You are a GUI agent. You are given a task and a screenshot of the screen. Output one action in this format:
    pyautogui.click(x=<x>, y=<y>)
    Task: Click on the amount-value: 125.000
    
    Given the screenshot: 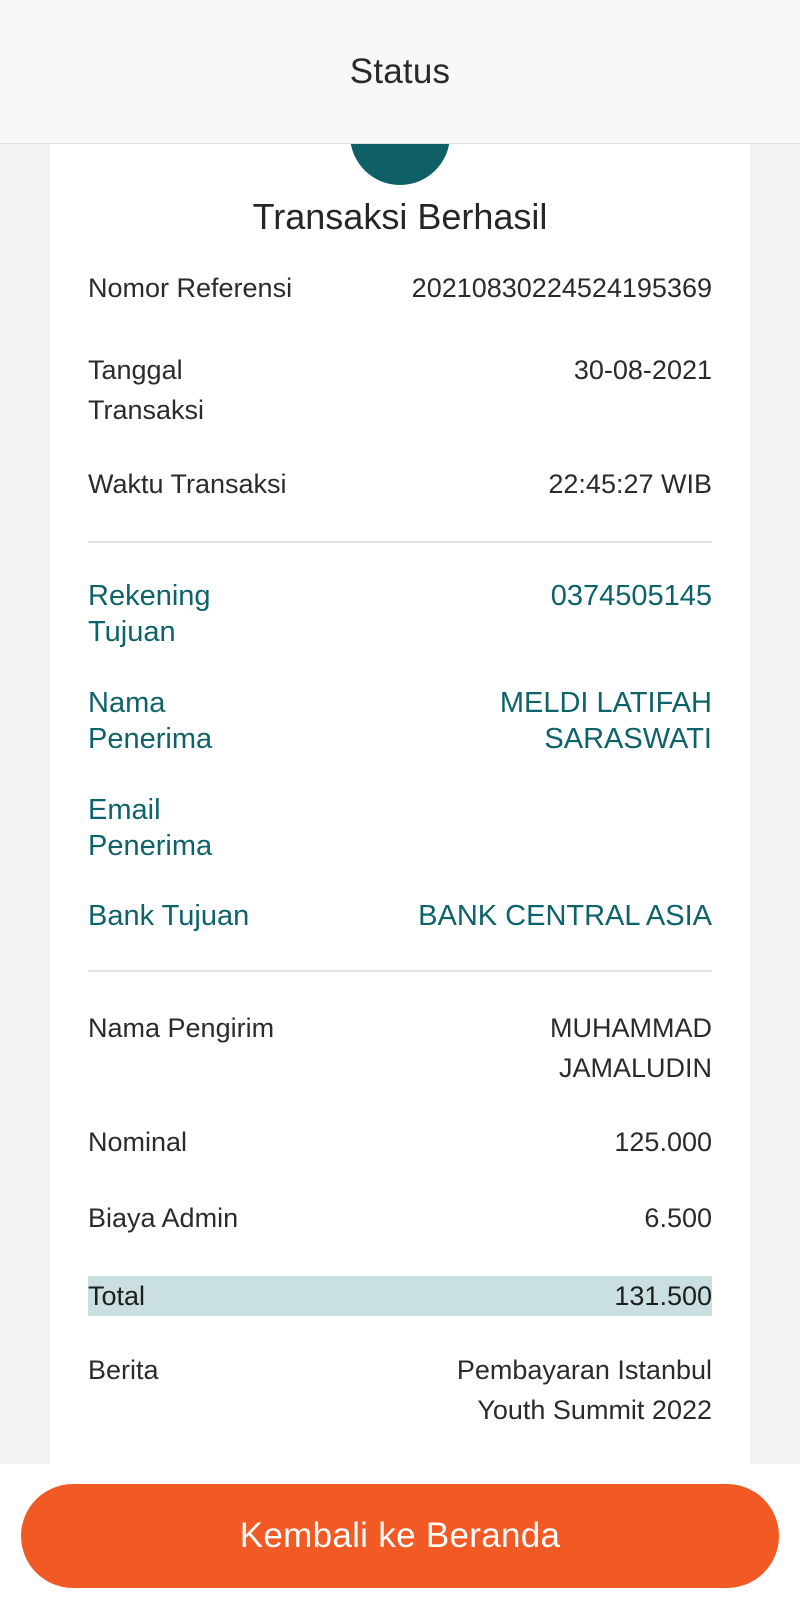 What is the action you would take?
    pyautogui.click(x=663, y=1142)
    